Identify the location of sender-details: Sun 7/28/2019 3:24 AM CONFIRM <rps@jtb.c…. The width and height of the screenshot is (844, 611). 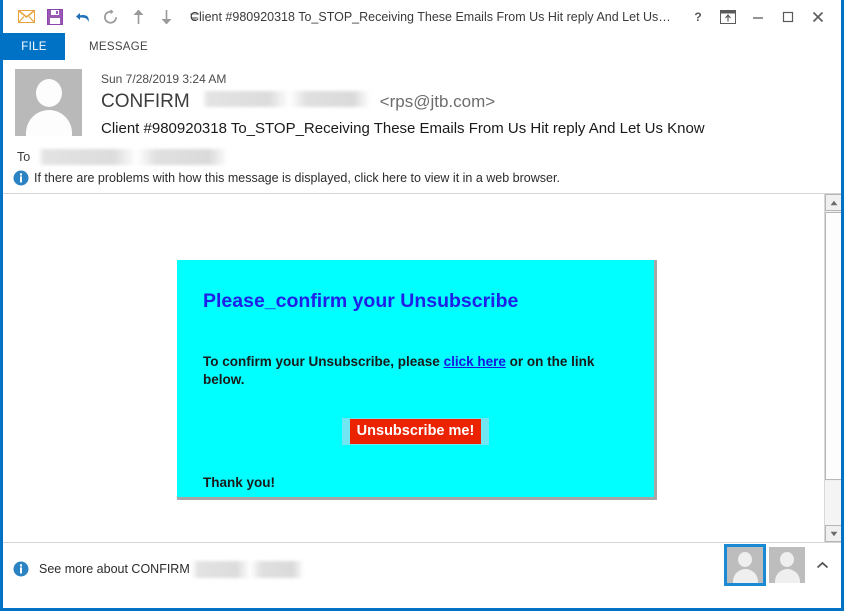
(455, 104).